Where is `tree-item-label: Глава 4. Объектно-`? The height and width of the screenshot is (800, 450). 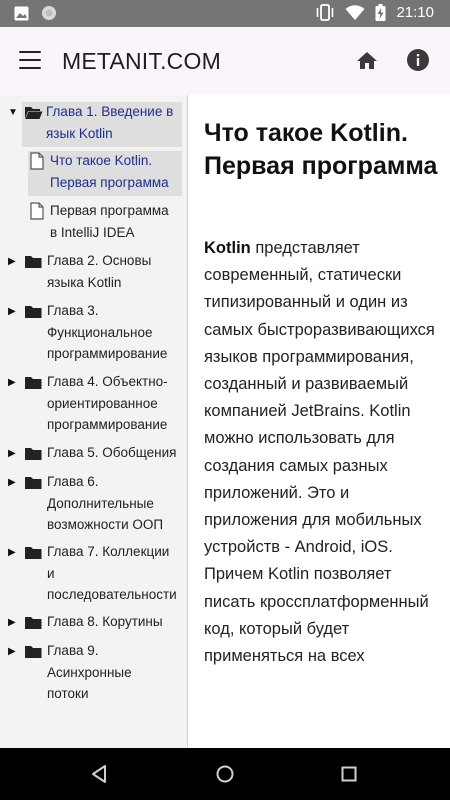
tree-item-label: Глава 4. Объектно- is located at coordinates (107, 382).